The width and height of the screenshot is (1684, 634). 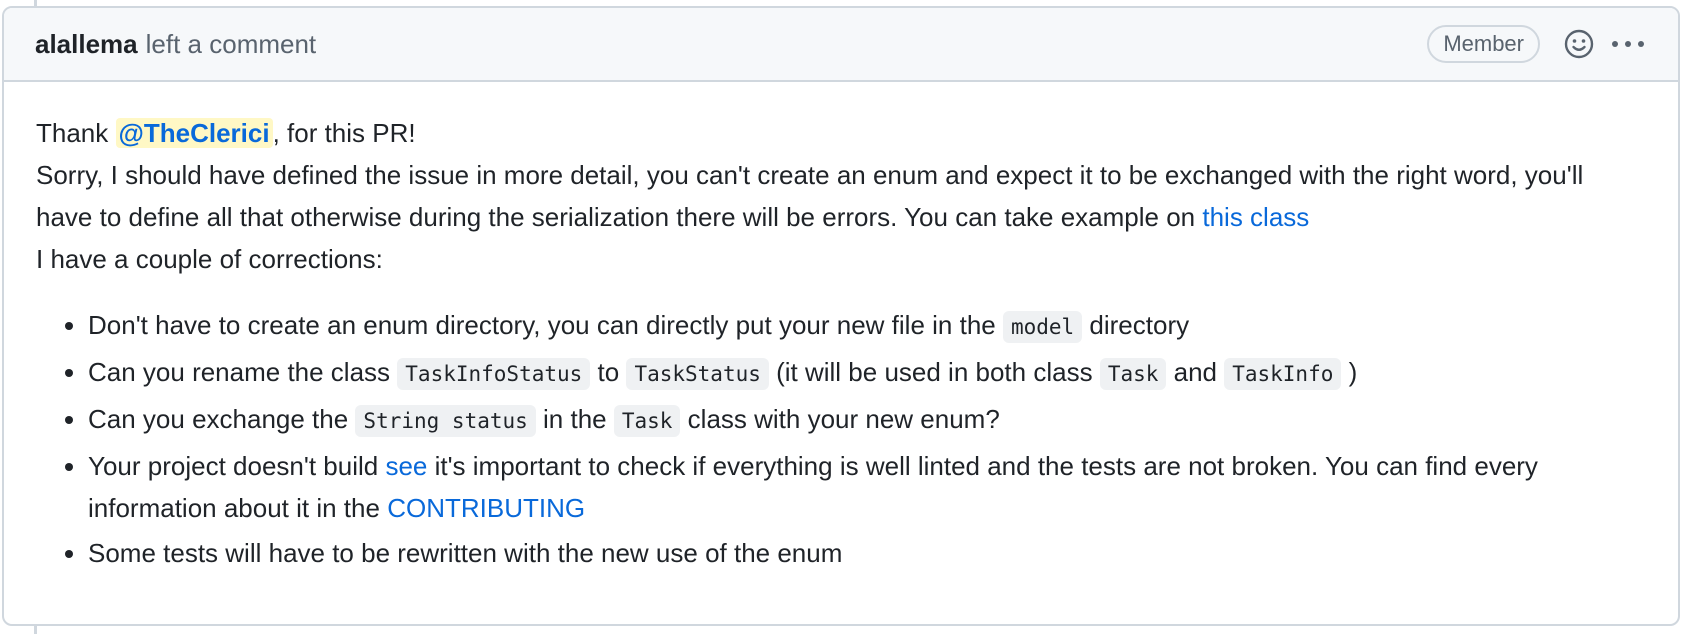 I want to click on inline-code: TaskStatus, so click(x=697, y=374).